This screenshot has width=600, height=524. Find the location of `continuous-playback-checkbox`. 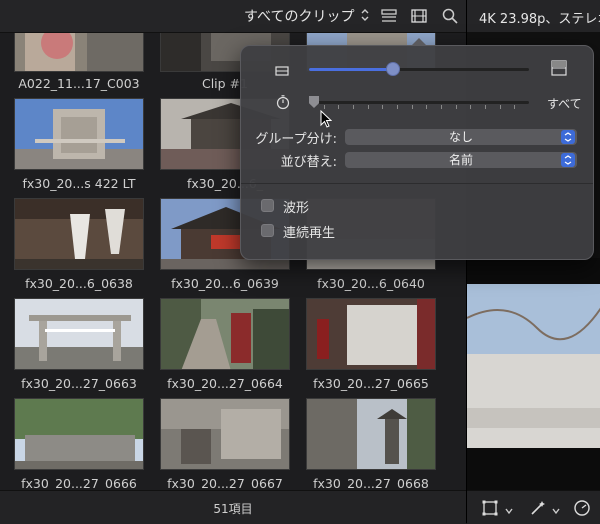

continuous-playback-checkbox is located at coordinates (267, 230).